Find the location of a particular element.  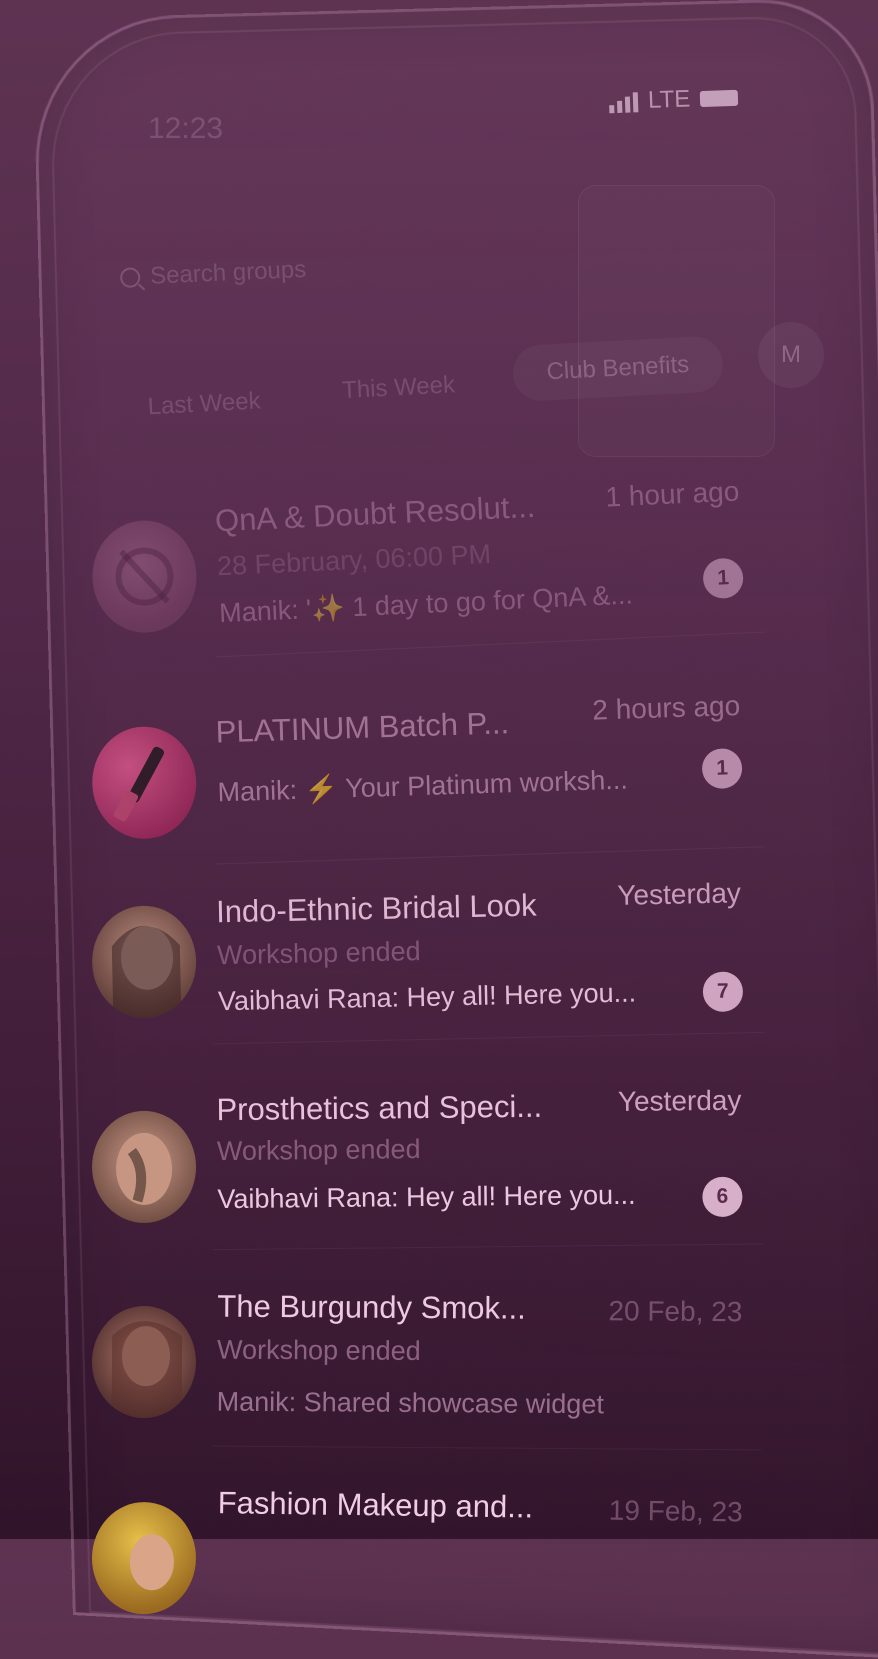

chat-title: Indo-Ethnic Bridal Look is located at coordinates (376, 908).